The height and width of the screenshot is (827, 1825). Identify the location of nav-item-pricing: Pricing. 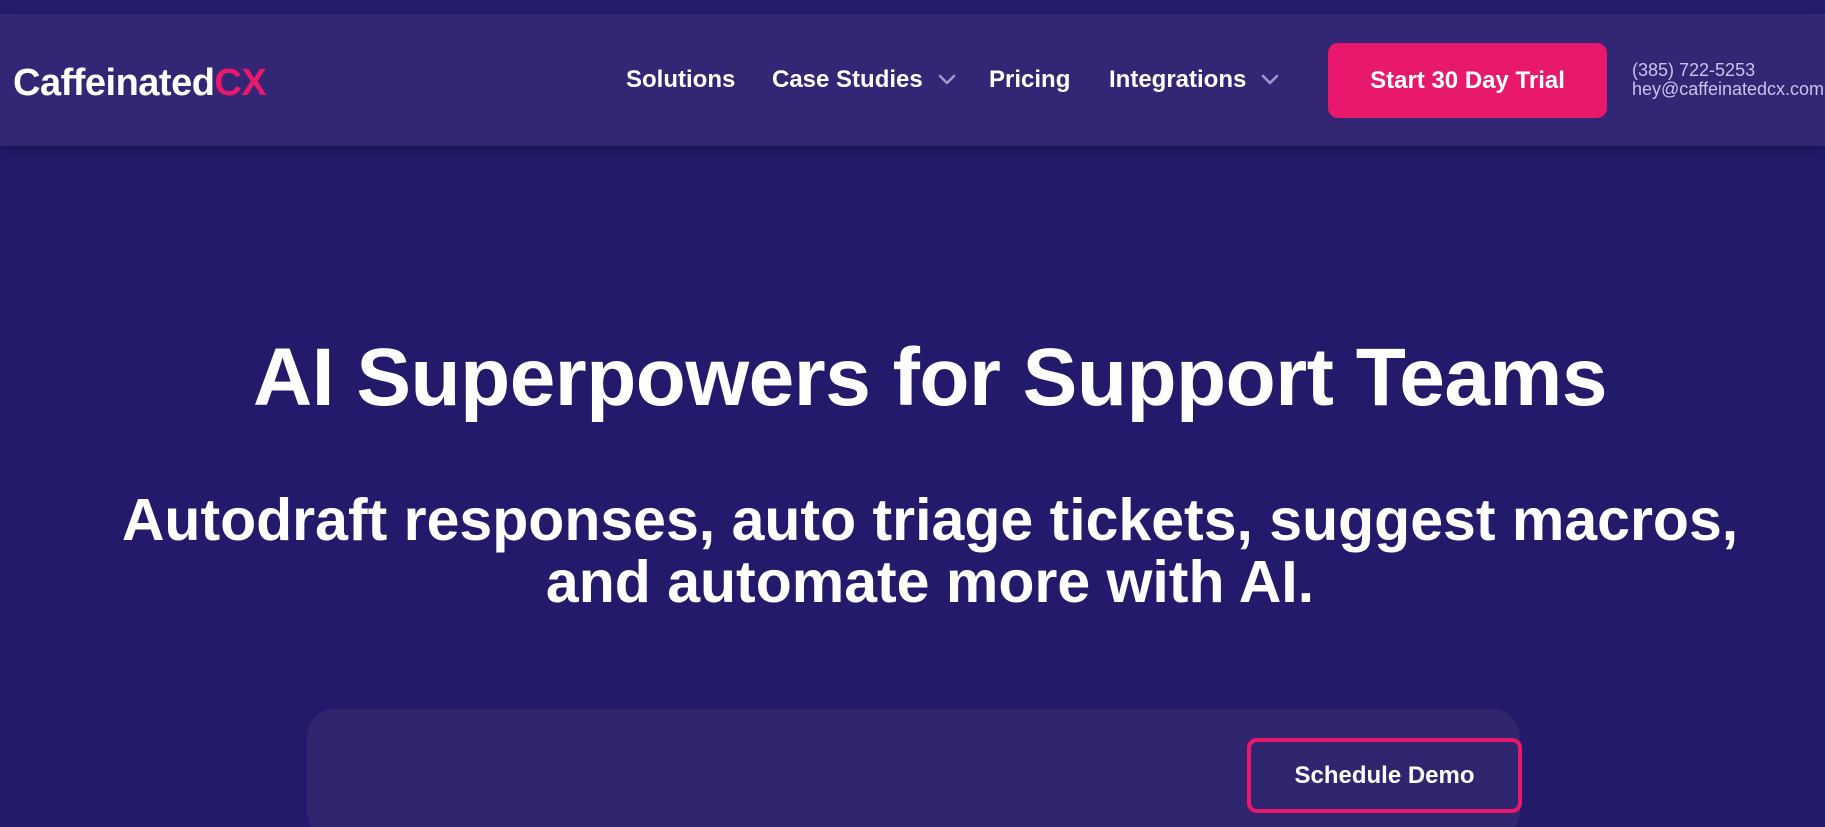
(1029, 80).